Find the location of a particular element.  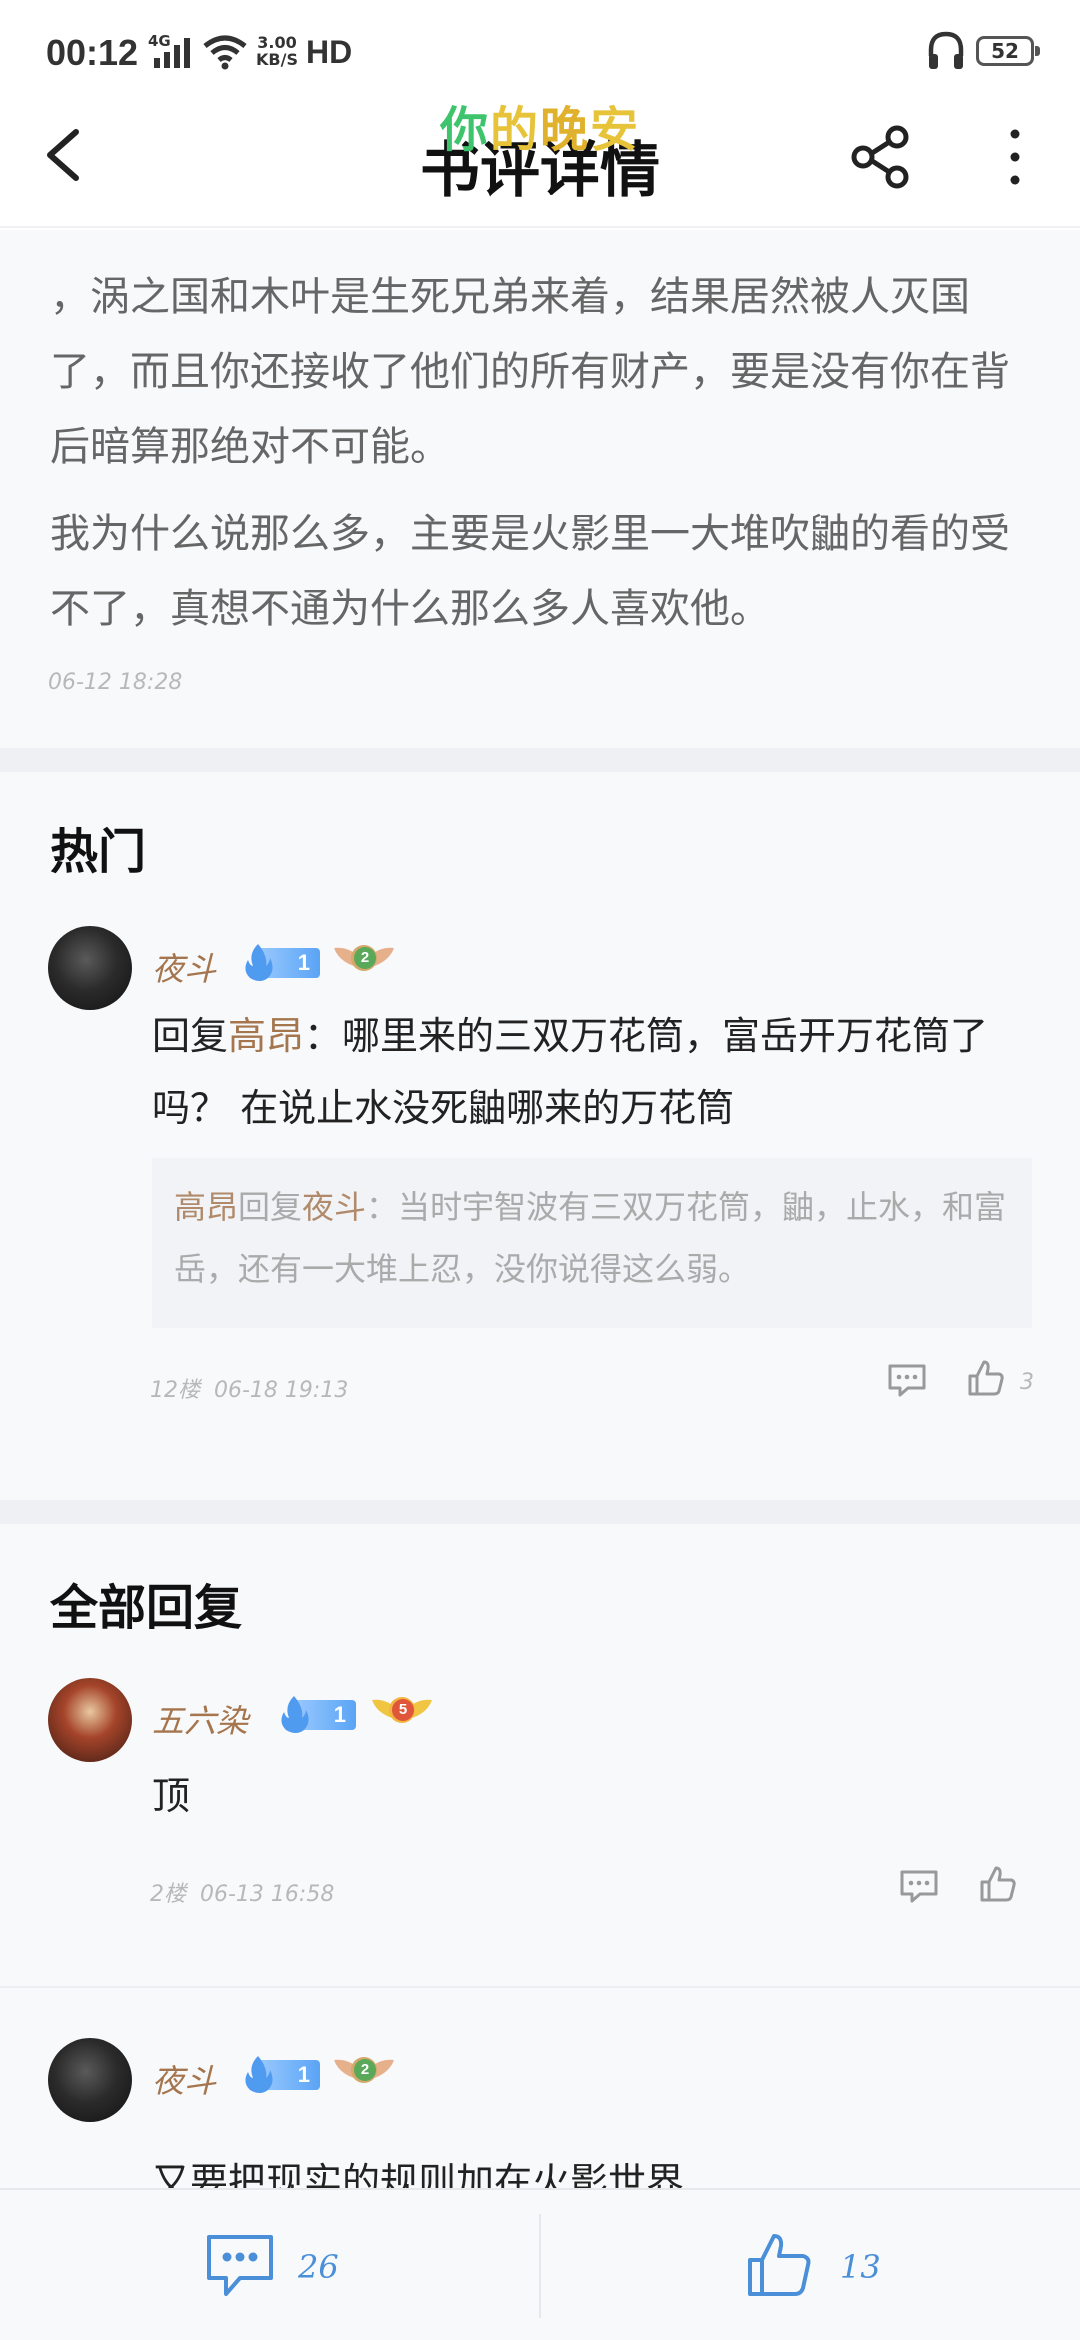

floor-number: 12楼 is located at coordinates (175, 1390).